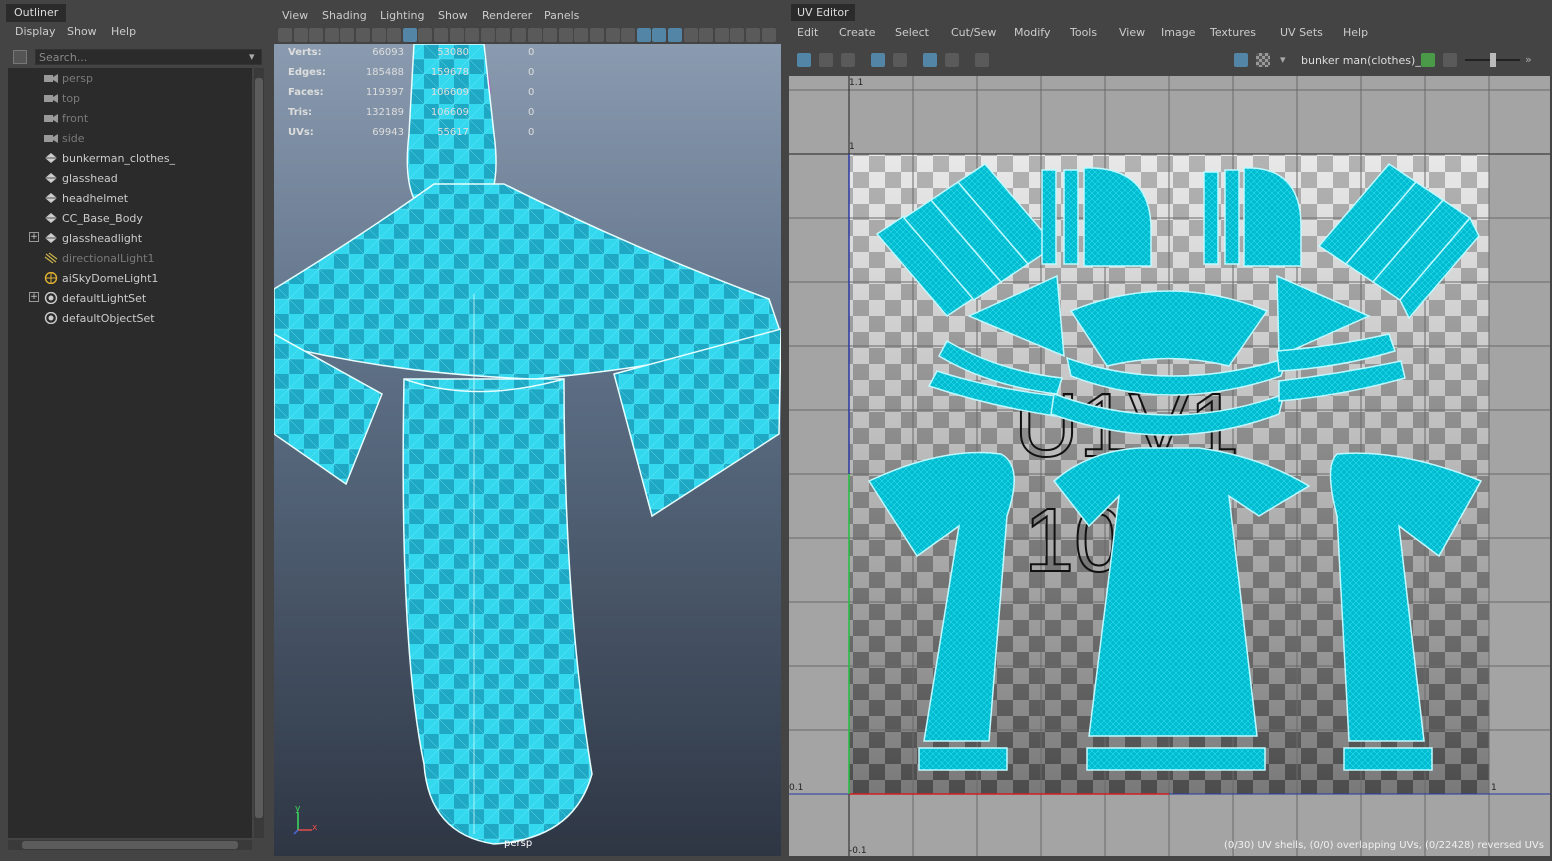 Image resolution: width=1552 pixels, height=861 pixels. I want to click on outliner-item-glassheadlight: + glassheadlight, so click(130, 238).